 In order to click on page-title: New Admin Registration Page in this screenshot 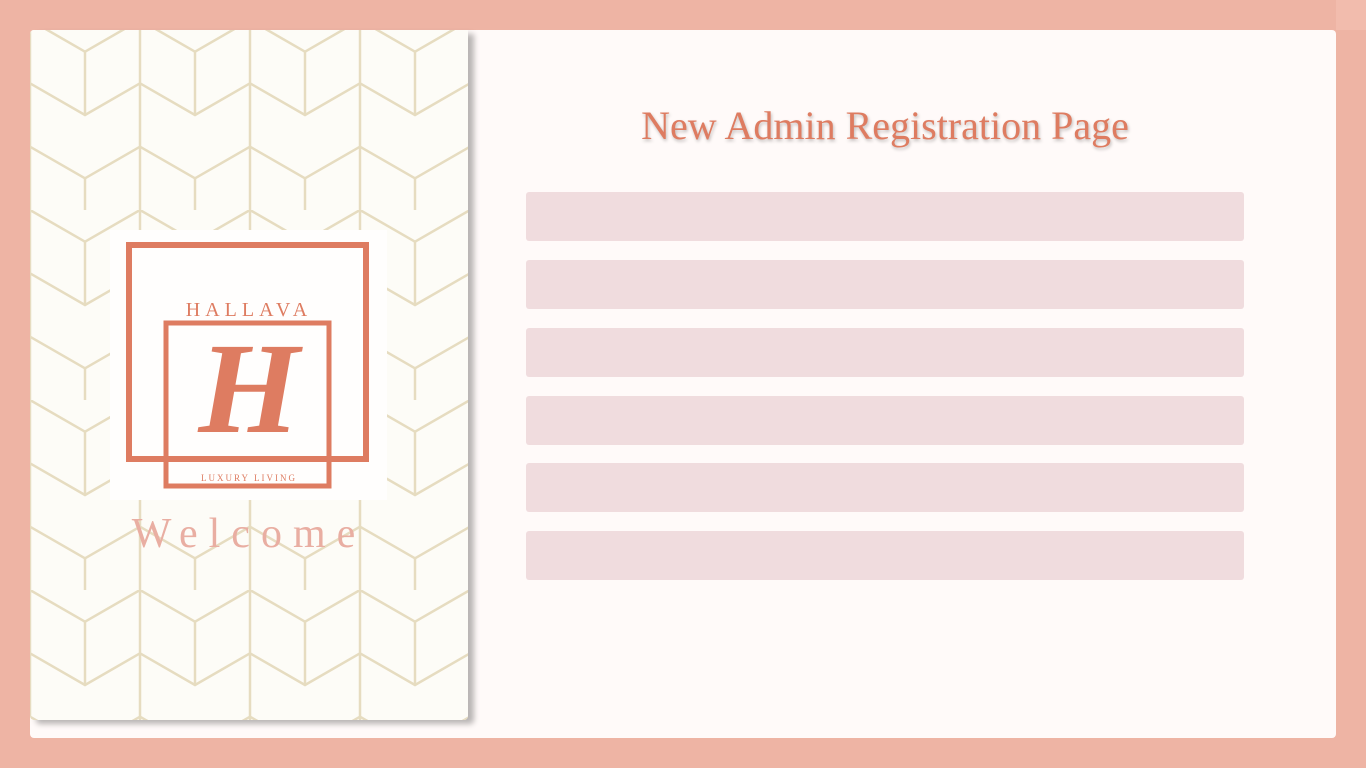, I will do `click(885, 125)`.